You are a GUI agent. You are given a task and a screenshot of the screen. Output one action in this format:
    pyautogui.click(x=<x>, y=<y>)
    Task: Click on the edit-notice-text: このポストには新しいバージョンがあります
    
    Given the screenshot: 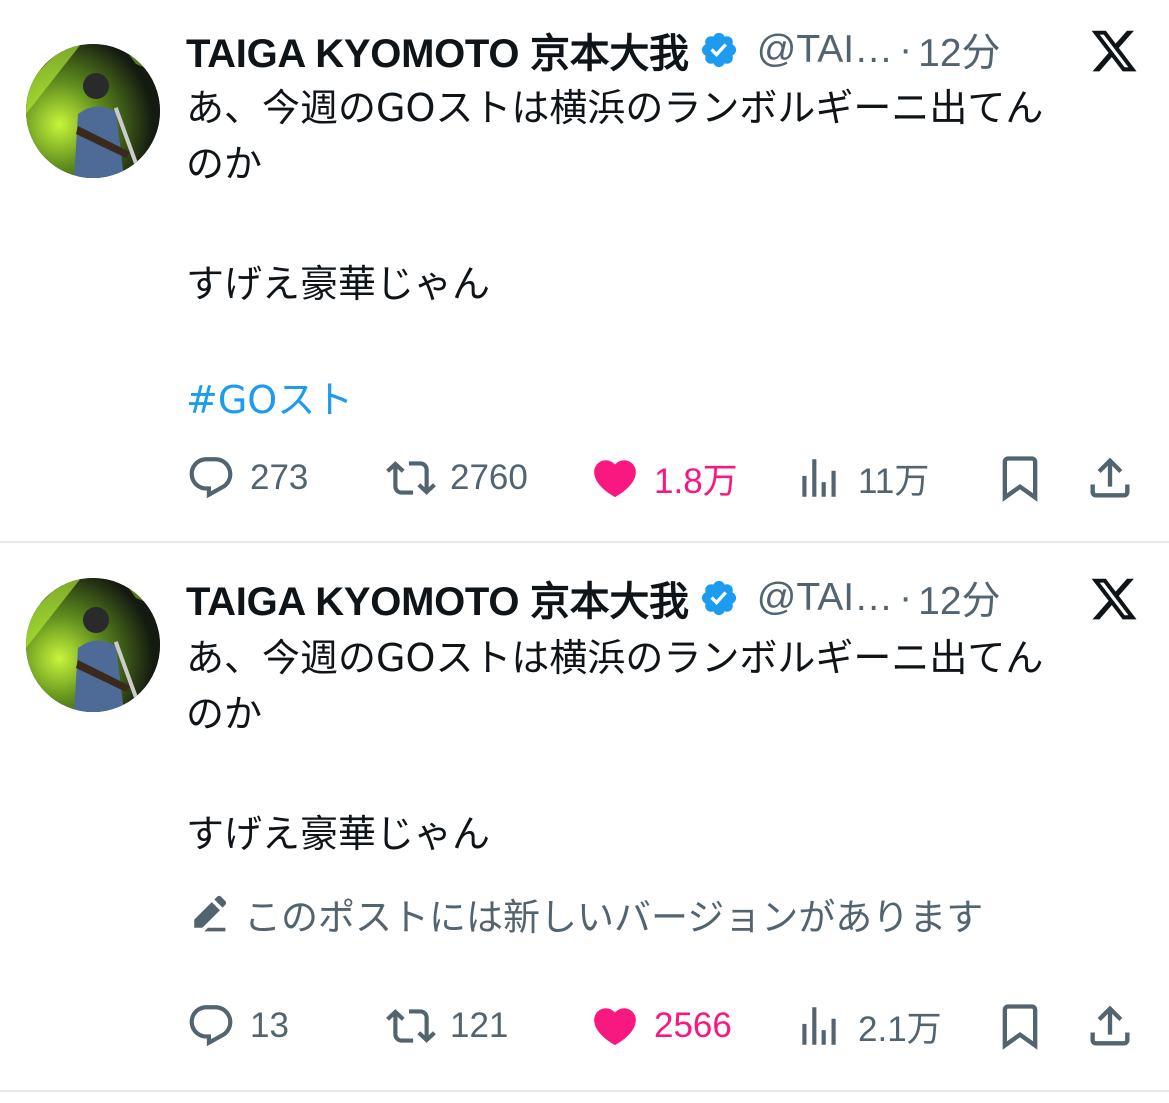 What is the action you would take?
    pyautogui.click(x=614, y=917)
    